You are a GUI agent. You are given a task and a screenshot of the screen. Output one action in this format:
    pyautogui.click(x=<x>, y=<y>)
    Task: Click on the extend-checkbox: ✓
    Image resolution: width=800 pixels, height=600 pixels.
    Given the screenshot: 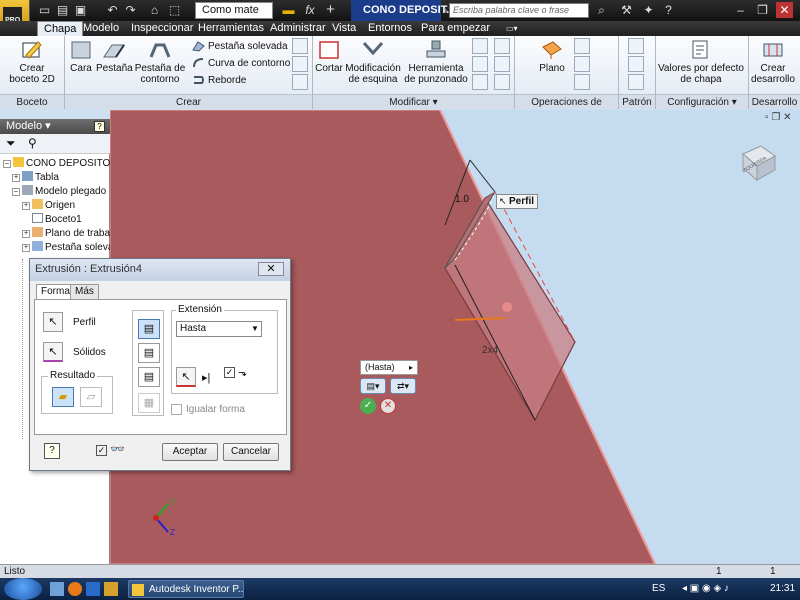 What is the action you would take?
    pyautogui.click(x=229, y=372)
    